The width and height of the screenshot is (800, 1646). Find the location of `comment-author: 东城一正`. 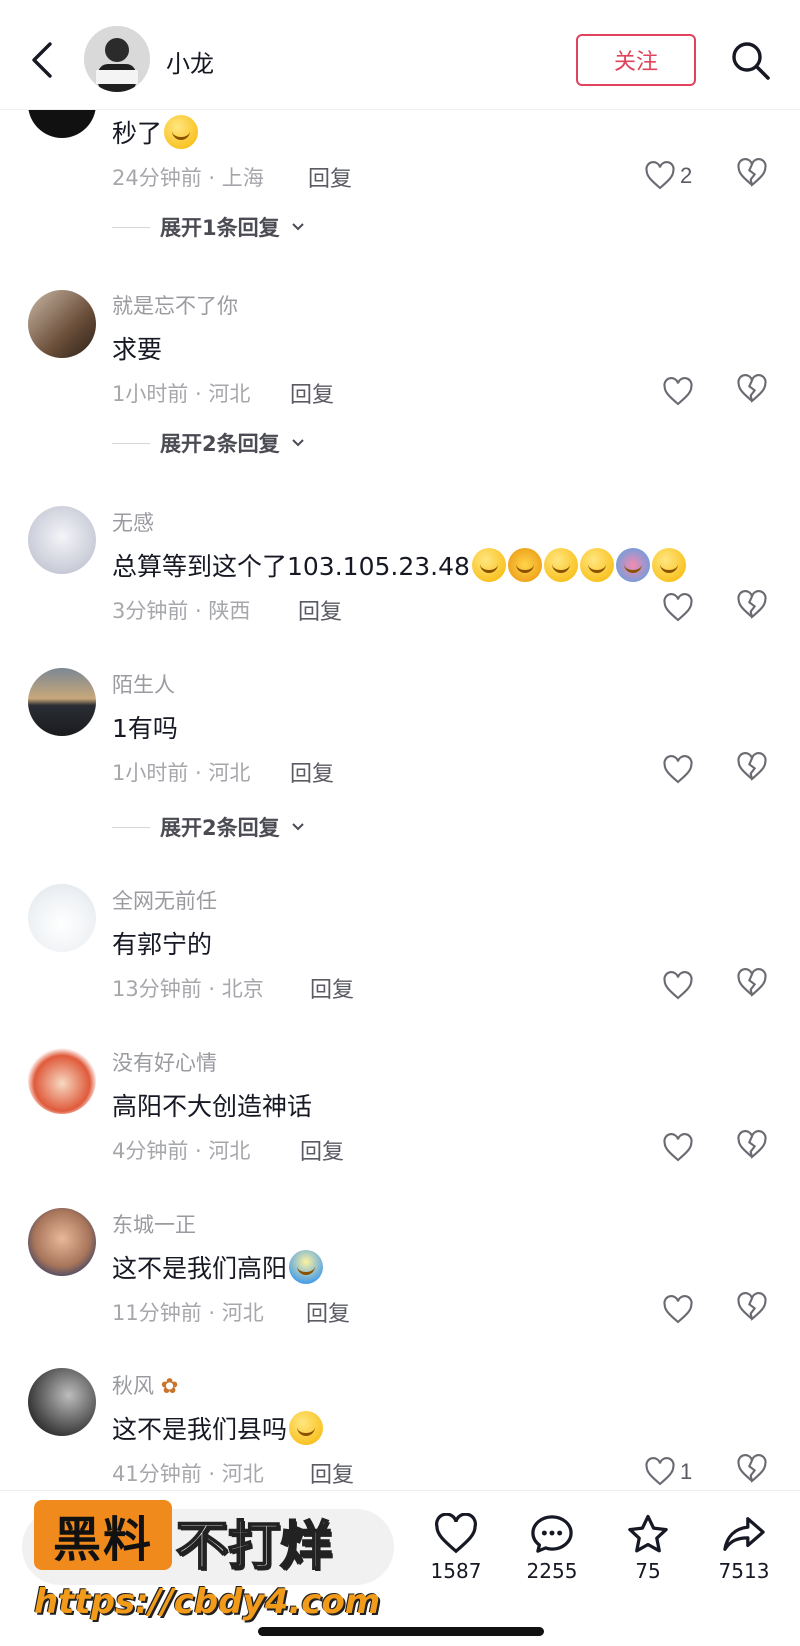

comment-author: 东城一正 is located at coordinates (154, 1224).